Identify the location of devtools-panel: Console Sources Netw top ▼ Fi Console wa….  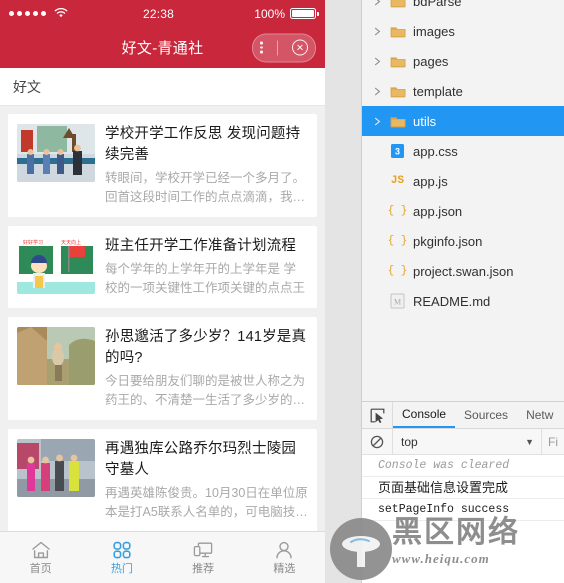
(463, 492).